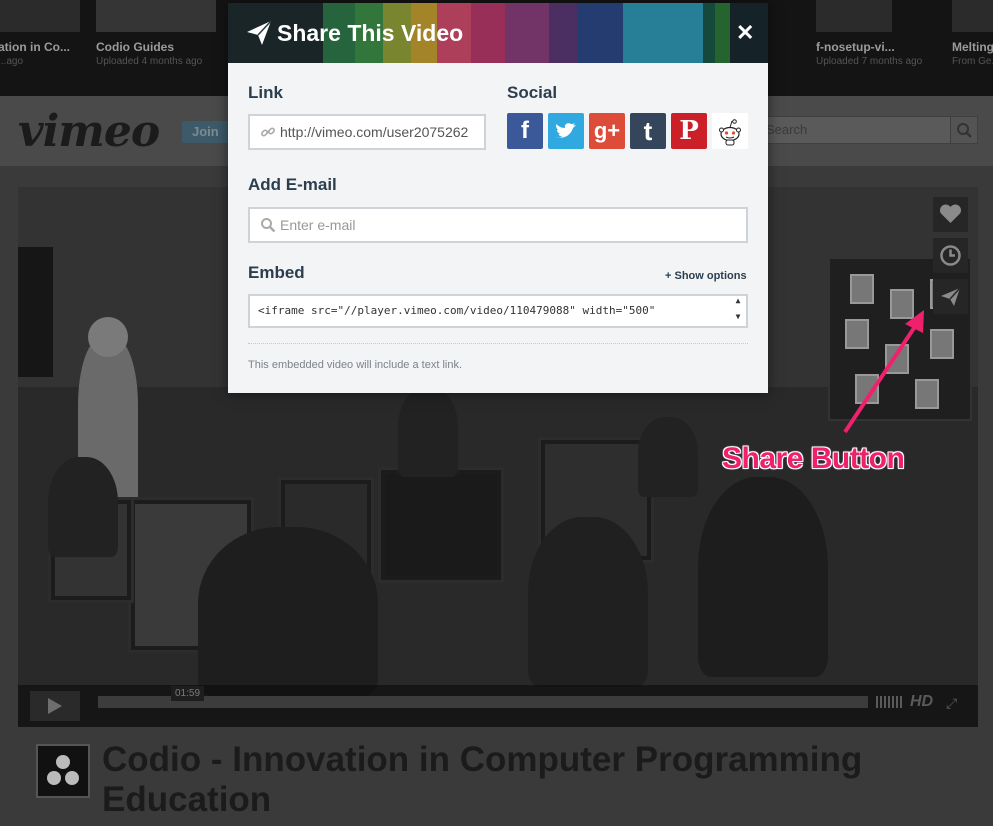 This screenshot has height=826, width=993. I want to click on link-field, so click(367, 132).